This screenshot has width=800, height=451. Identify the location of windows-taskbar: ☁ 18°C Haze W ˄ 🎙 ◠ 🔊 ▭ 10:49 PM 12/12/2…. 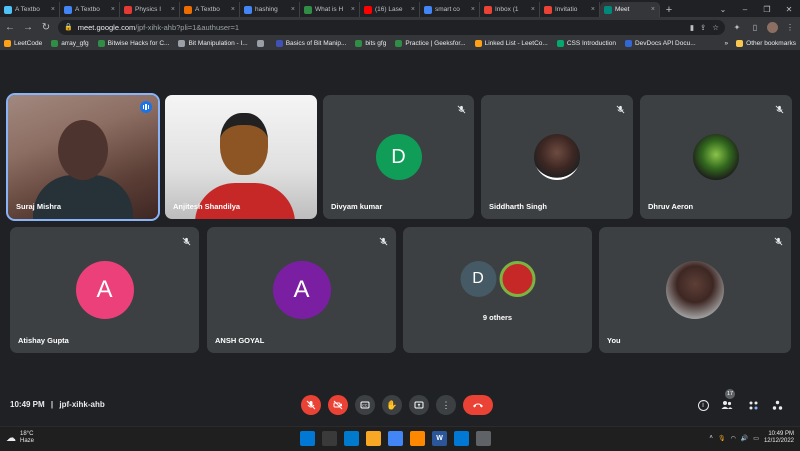
(400, 438).